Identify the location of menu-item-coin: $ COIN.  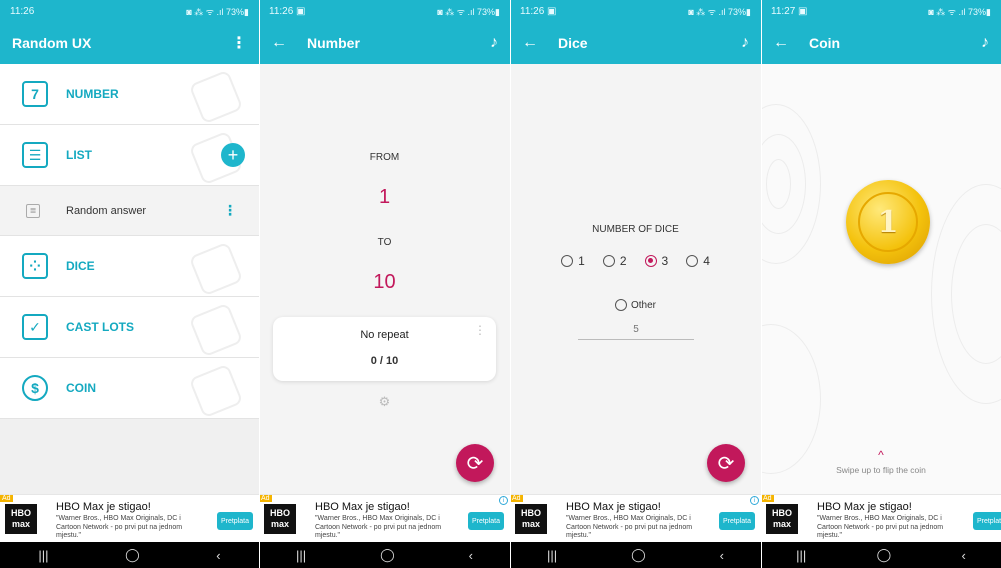
(129, 388).